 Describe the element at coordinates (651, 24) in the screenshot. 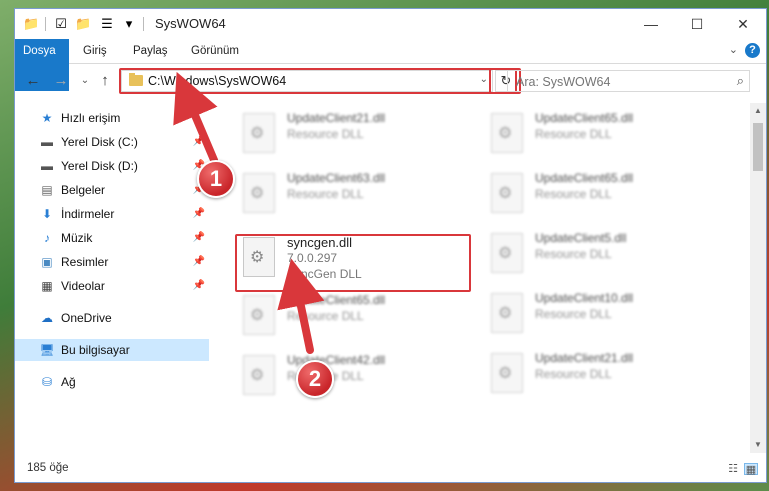

I see `minimize-button: —` at that location.